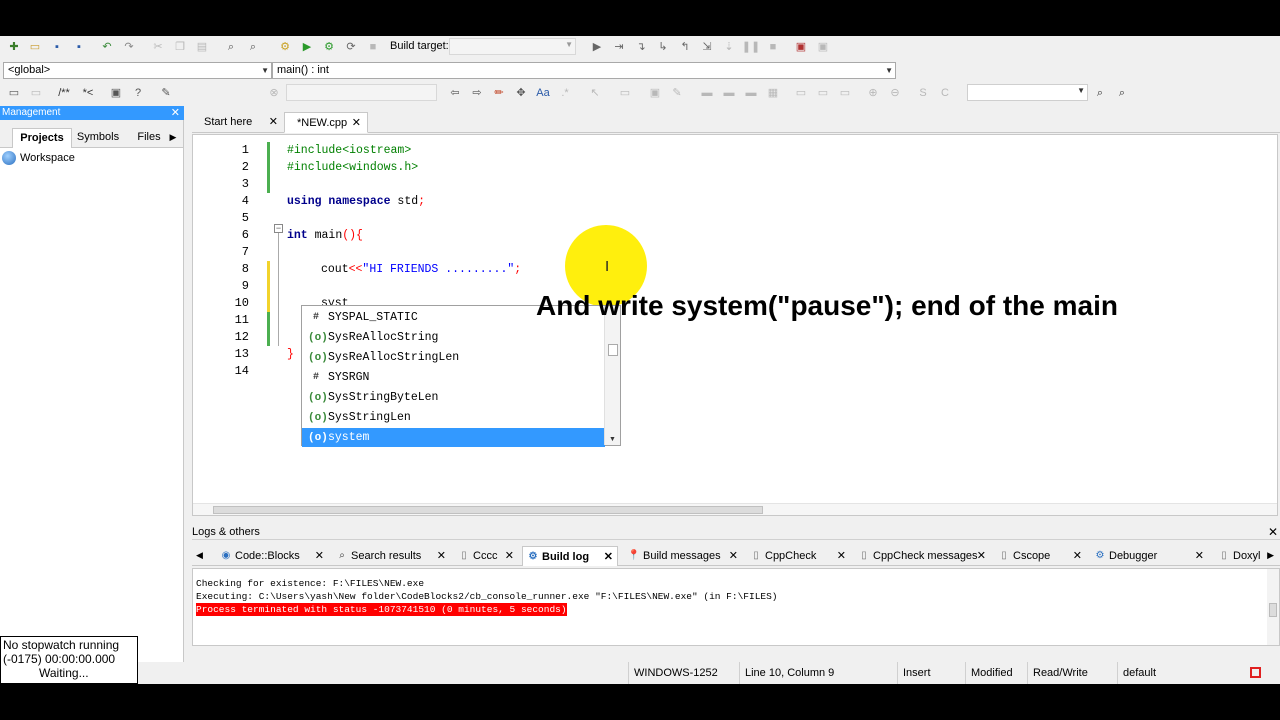  I want to click on image-tool-icon: ▣, so click(655, 93).